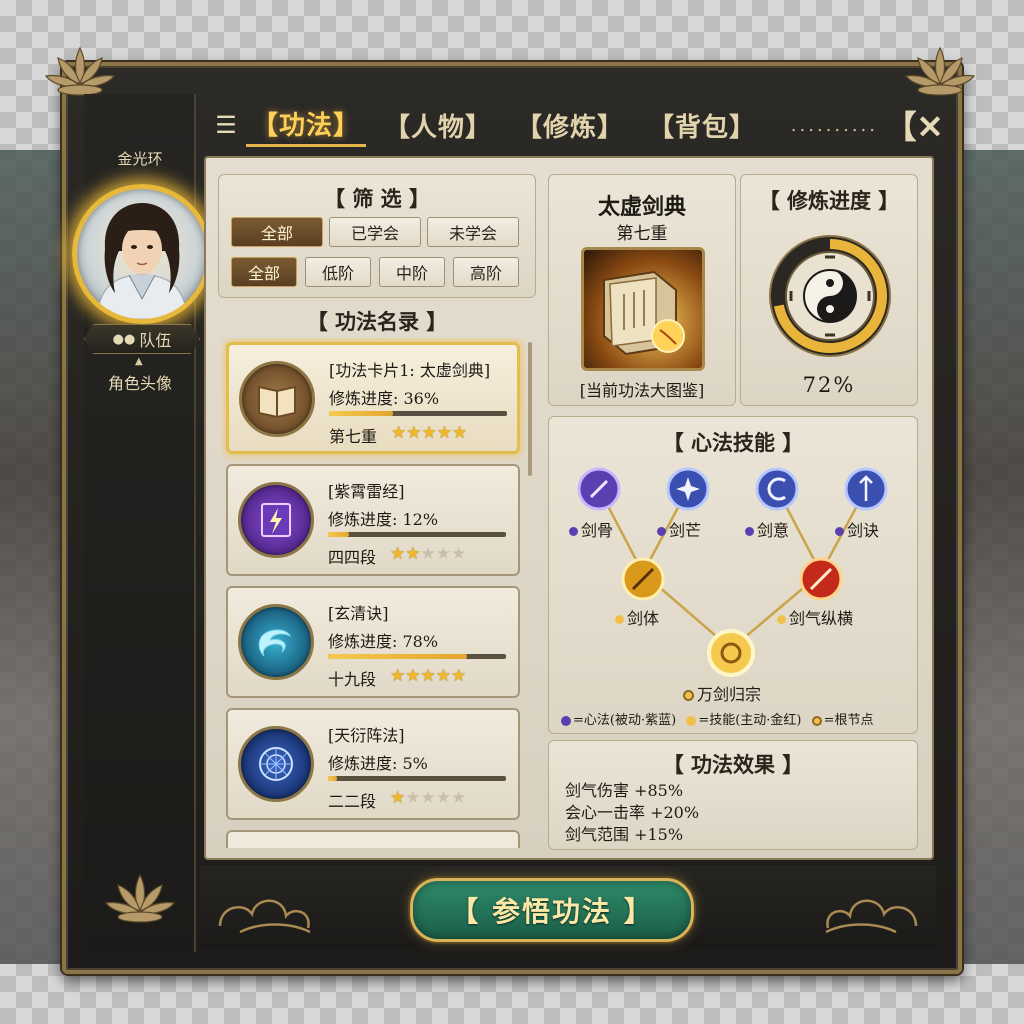 This screenshot has height=1024, width=1024. I want to click on current-skill-level: 第七重, so click(642, 234).